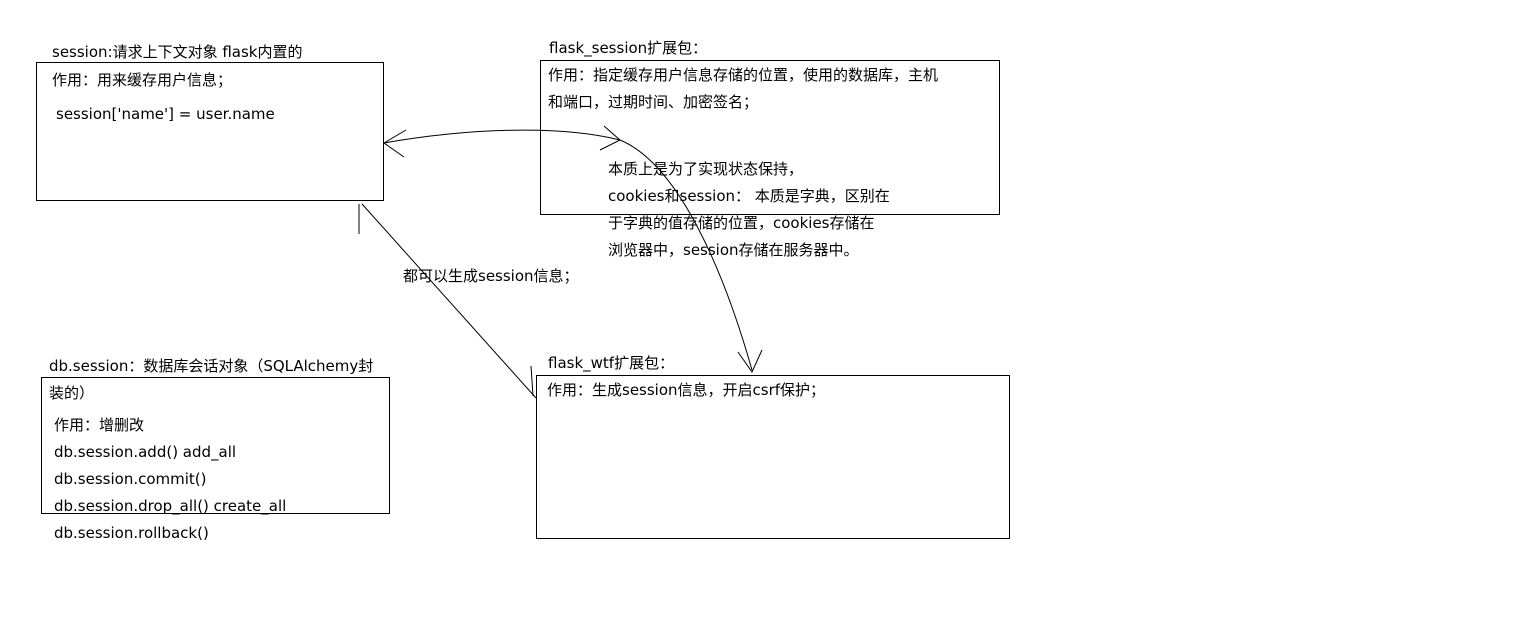  What do you see at coordinates (449, 301) in the screenshot?
I see `session-to-flask-wtf-diagonal` at bounding box center [449, 301].